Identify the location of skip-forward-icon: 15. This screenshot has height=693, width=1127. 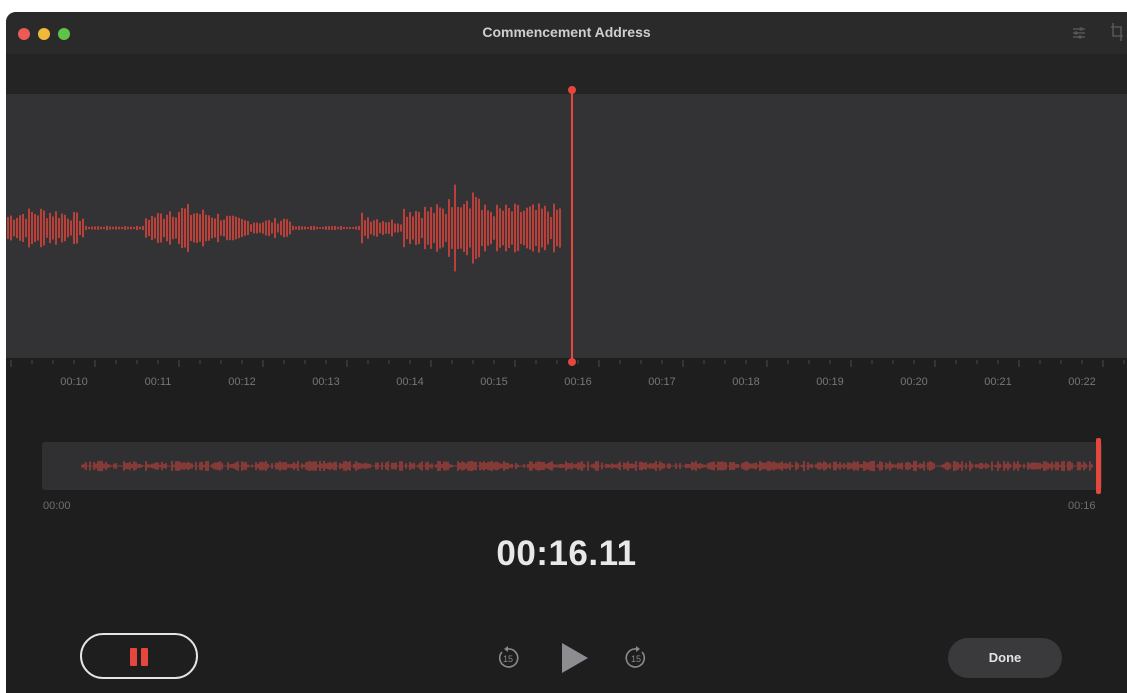
(635, 657).